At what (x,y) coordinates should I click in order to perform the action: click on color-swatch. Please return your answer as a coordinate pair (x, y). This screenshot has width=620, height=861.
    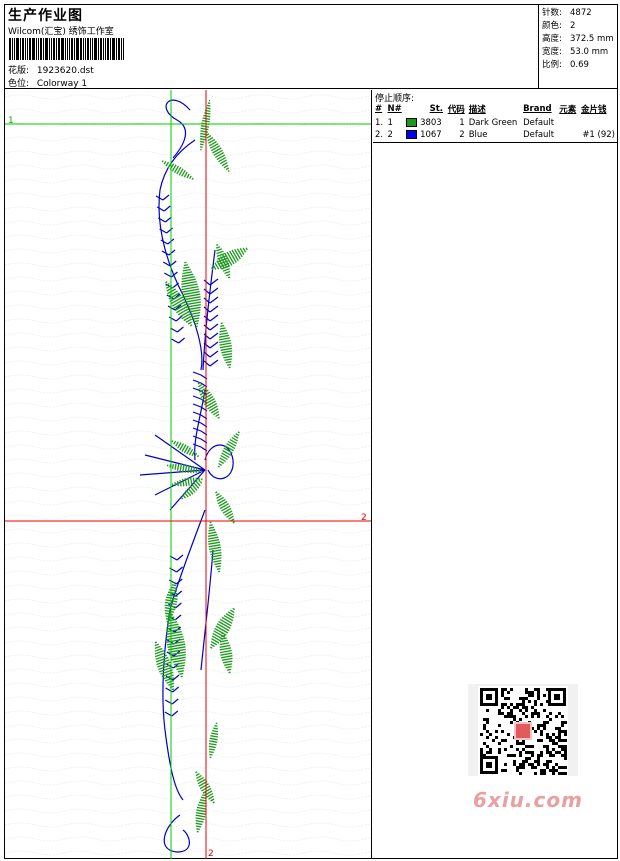
    Looking at the image, I should click on (412, 135).